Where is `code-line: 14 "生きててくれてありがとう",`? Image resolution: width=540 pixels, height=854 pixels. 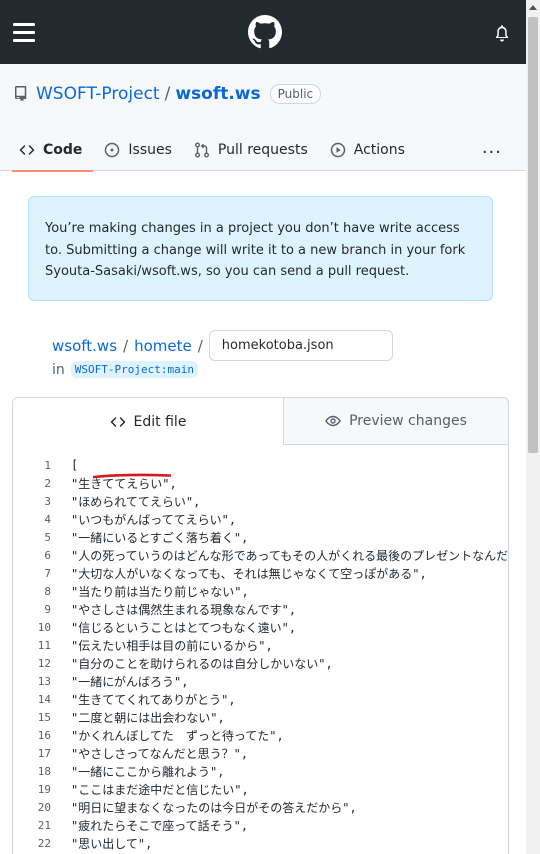
code-line: 14 "生きててくれてありがとう", is located at coordinates (260, 699).